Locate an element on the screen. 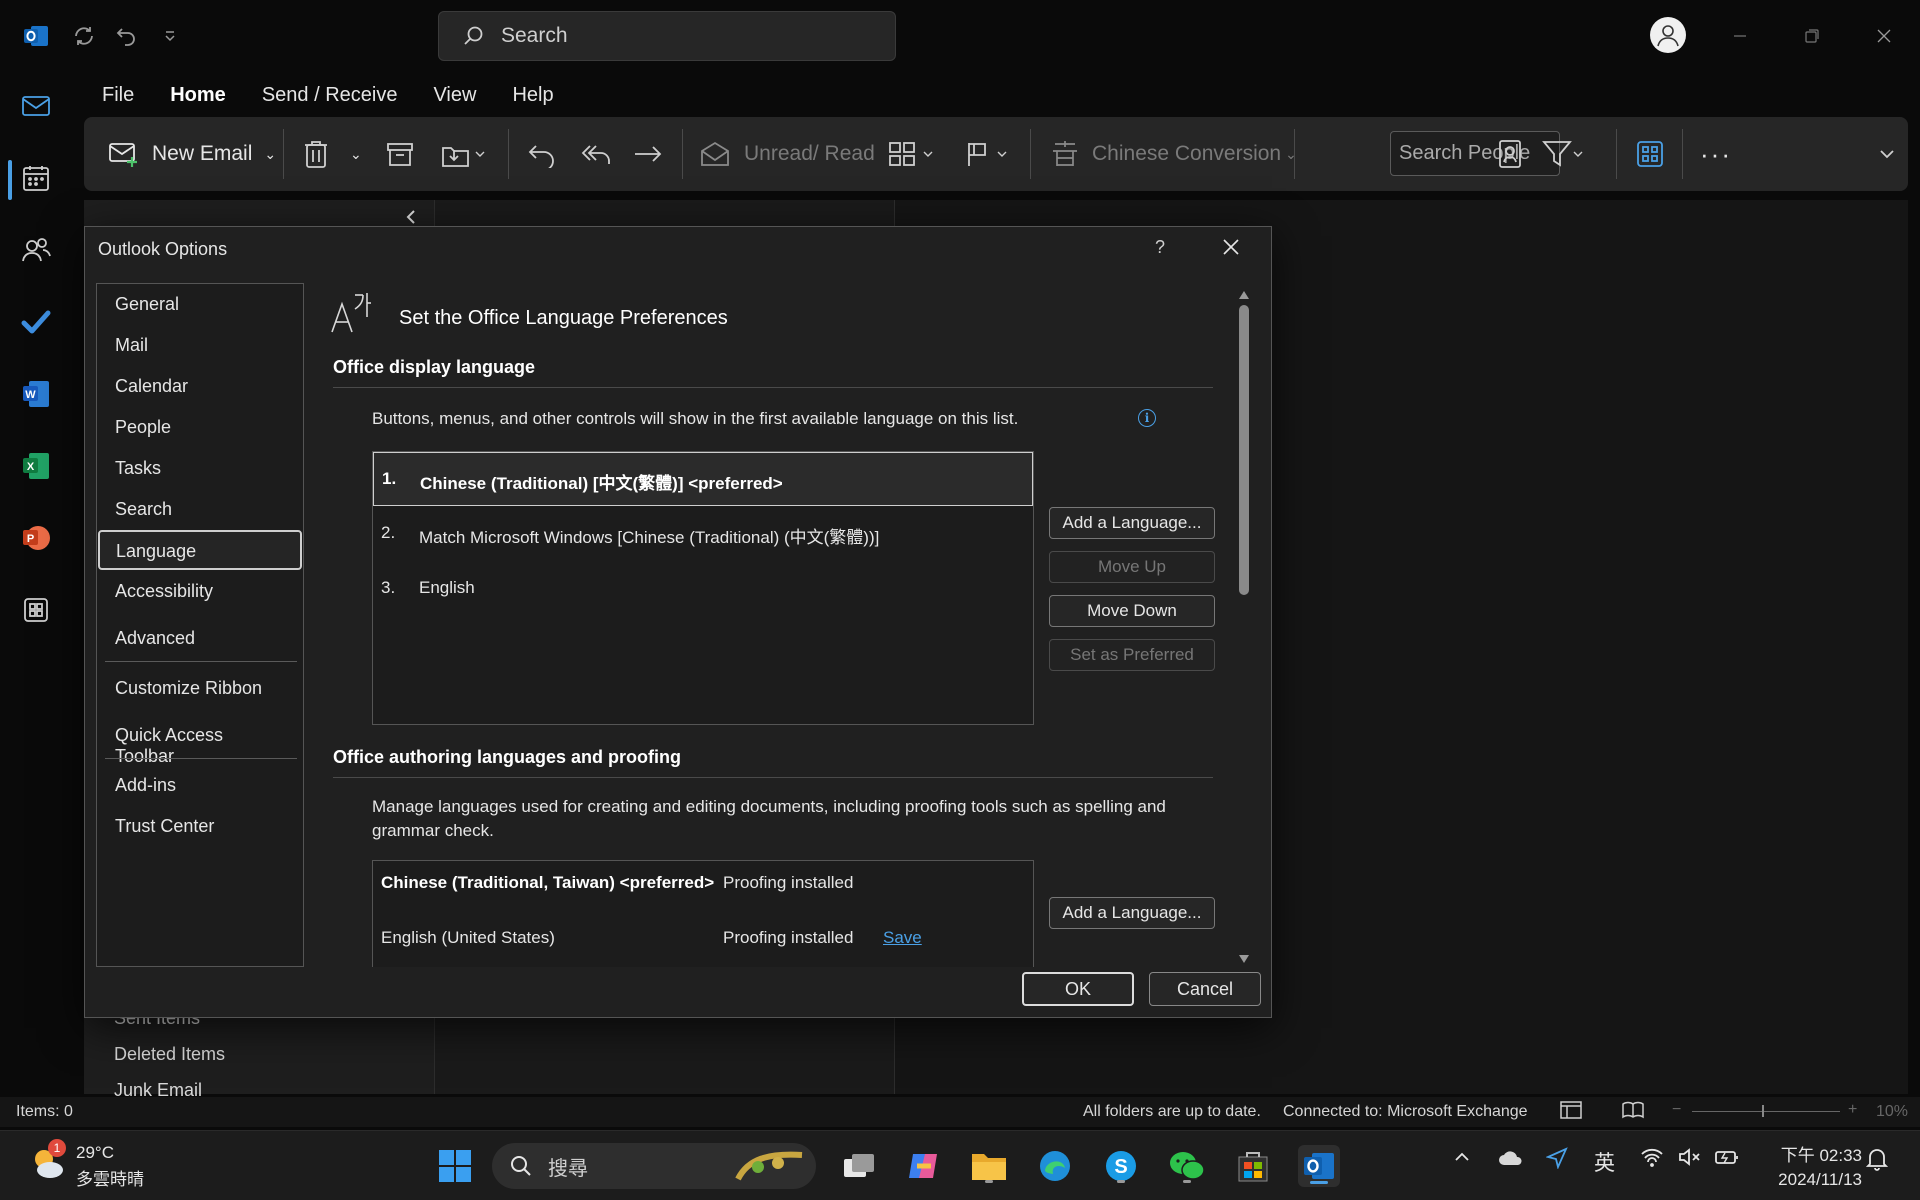  categorize-button is located at coordinates (912, 154).